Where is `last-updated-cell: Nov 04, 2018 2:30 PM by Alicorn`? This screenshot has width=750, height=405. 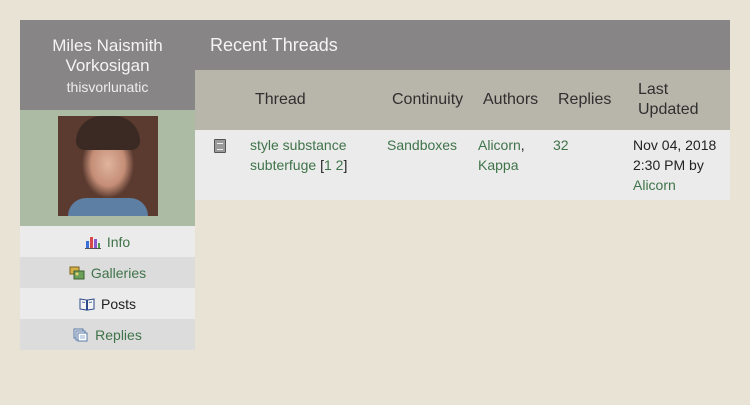
last-updated-cell: Nov 04, 2018 2:30 PM by Alicorn is located at coordinates (680, 165).